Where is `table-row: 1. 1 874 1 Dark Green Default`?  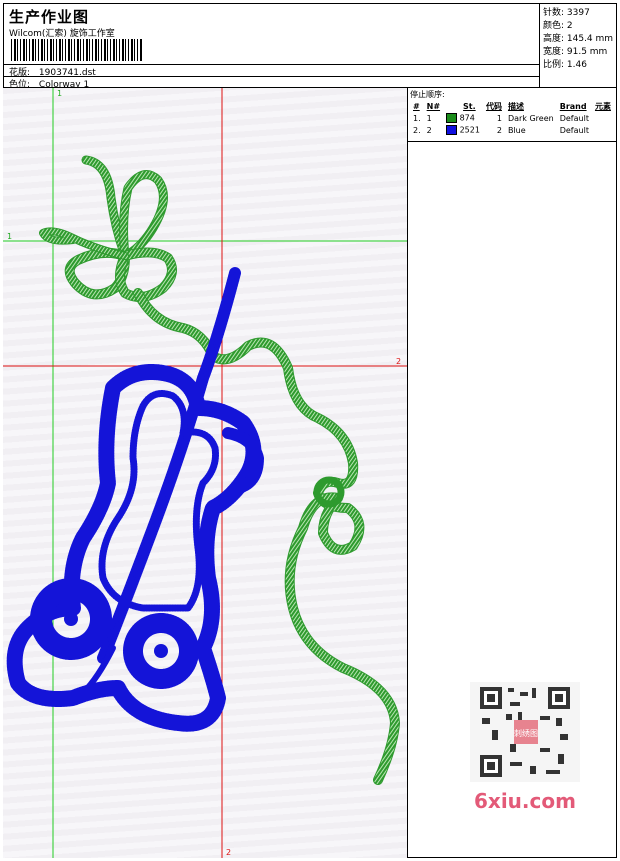 table-row: 1. 1 874 1 Dark Green Default is located at coordinates (512, 118).